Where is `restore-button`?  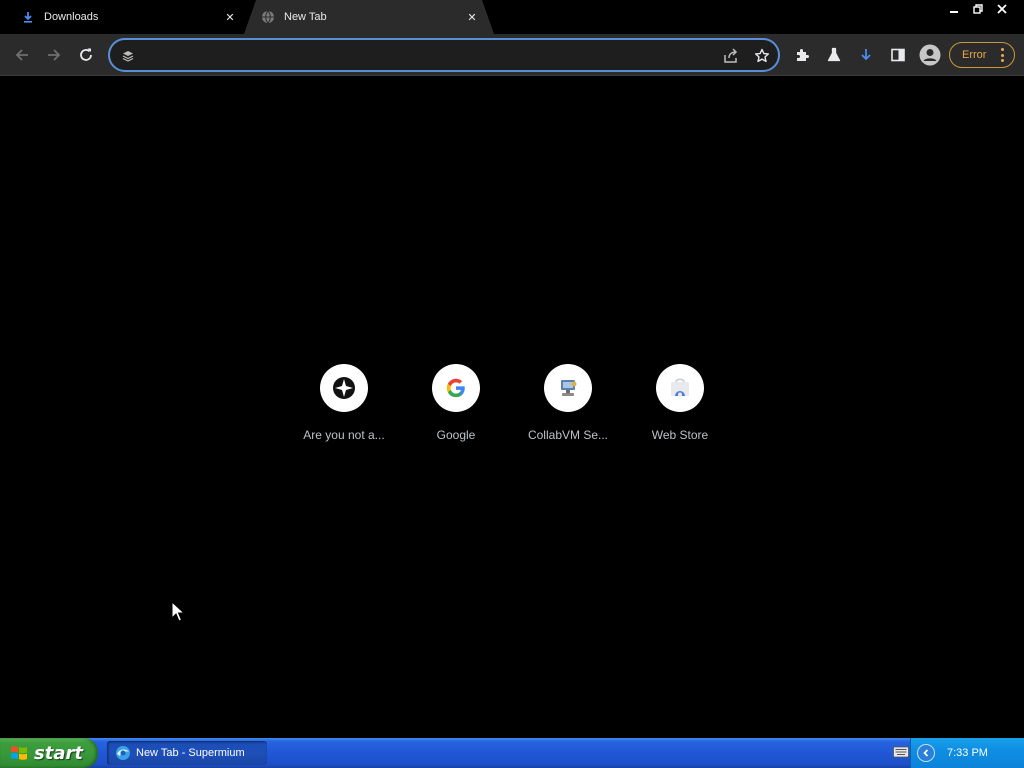 restore-button is located at coordinates (978, 9).